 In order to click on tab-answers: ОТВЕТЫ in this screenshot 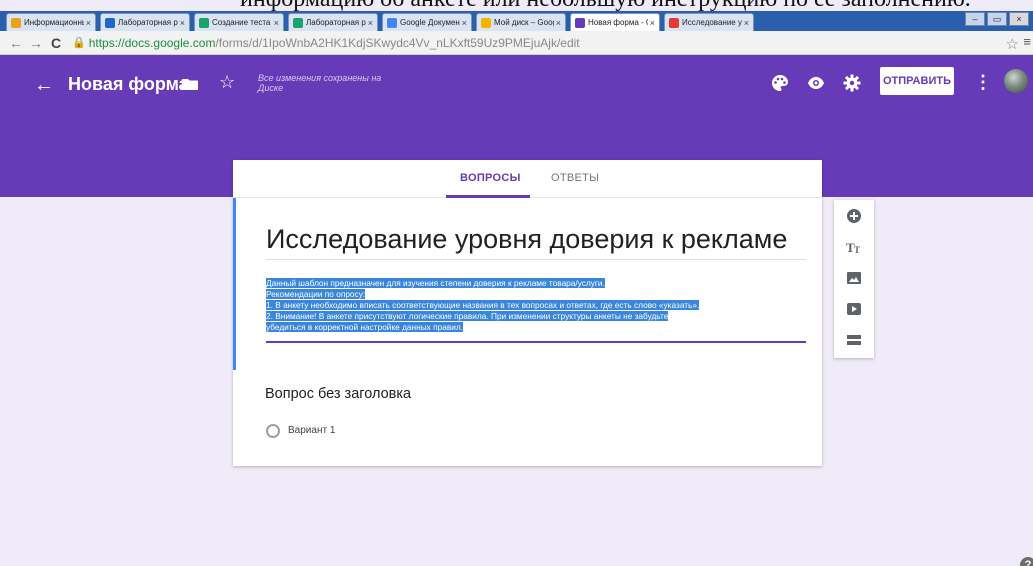, I will do `click(575, 178)`.